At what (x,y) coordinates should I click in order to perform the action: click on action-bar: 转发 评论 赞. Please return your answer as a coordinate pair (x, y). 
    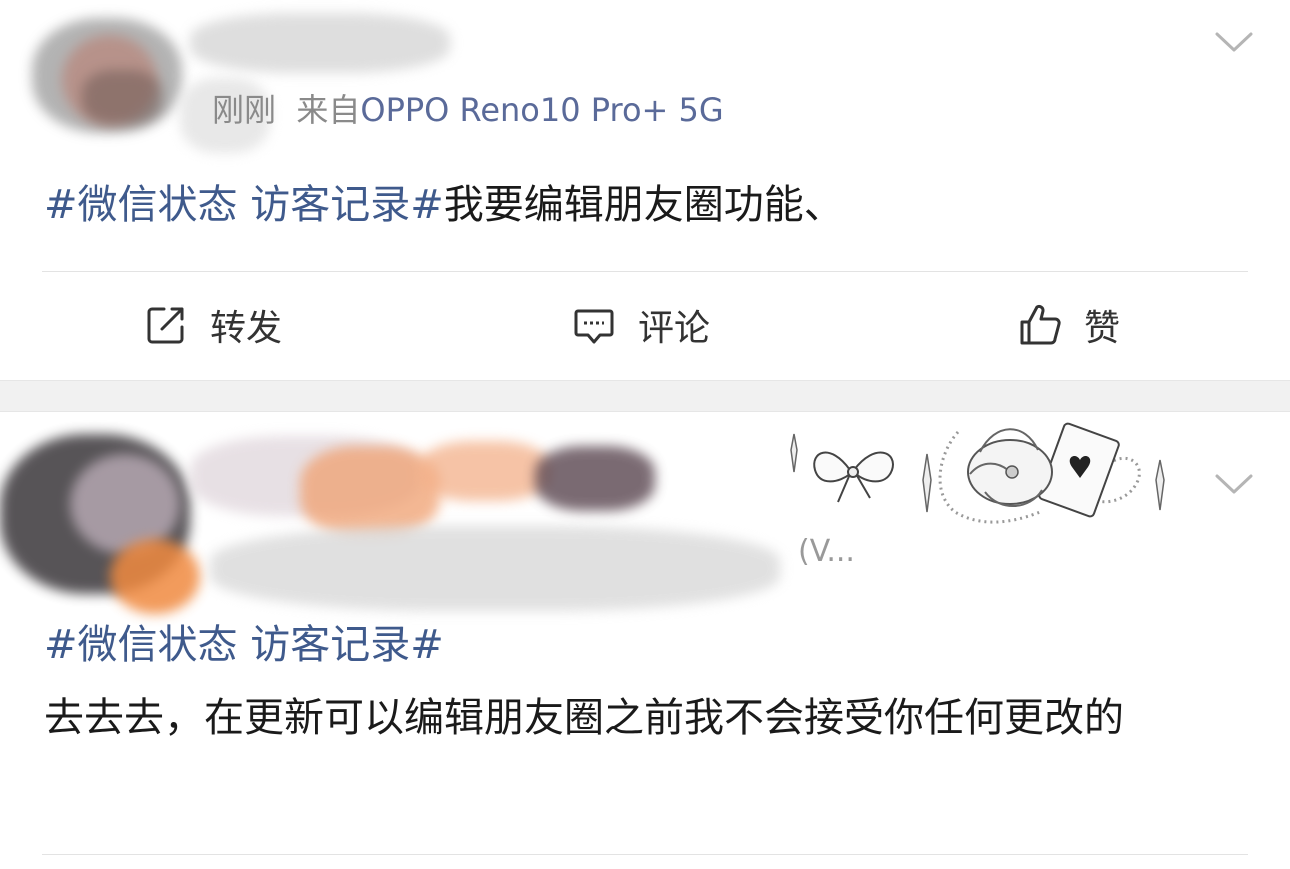
    Looking at the image, I should click on (645, 326).